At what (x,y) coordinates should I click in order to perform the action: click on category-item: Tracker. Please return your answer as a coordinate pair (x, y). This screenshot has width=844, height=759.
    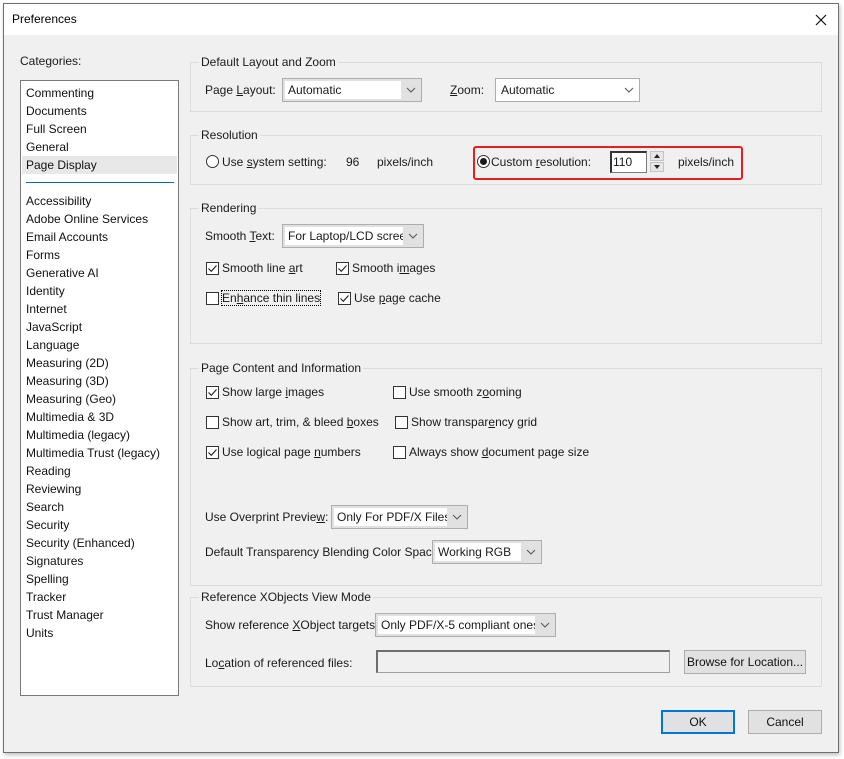
    Looking at the image, I should click on (99, 597).